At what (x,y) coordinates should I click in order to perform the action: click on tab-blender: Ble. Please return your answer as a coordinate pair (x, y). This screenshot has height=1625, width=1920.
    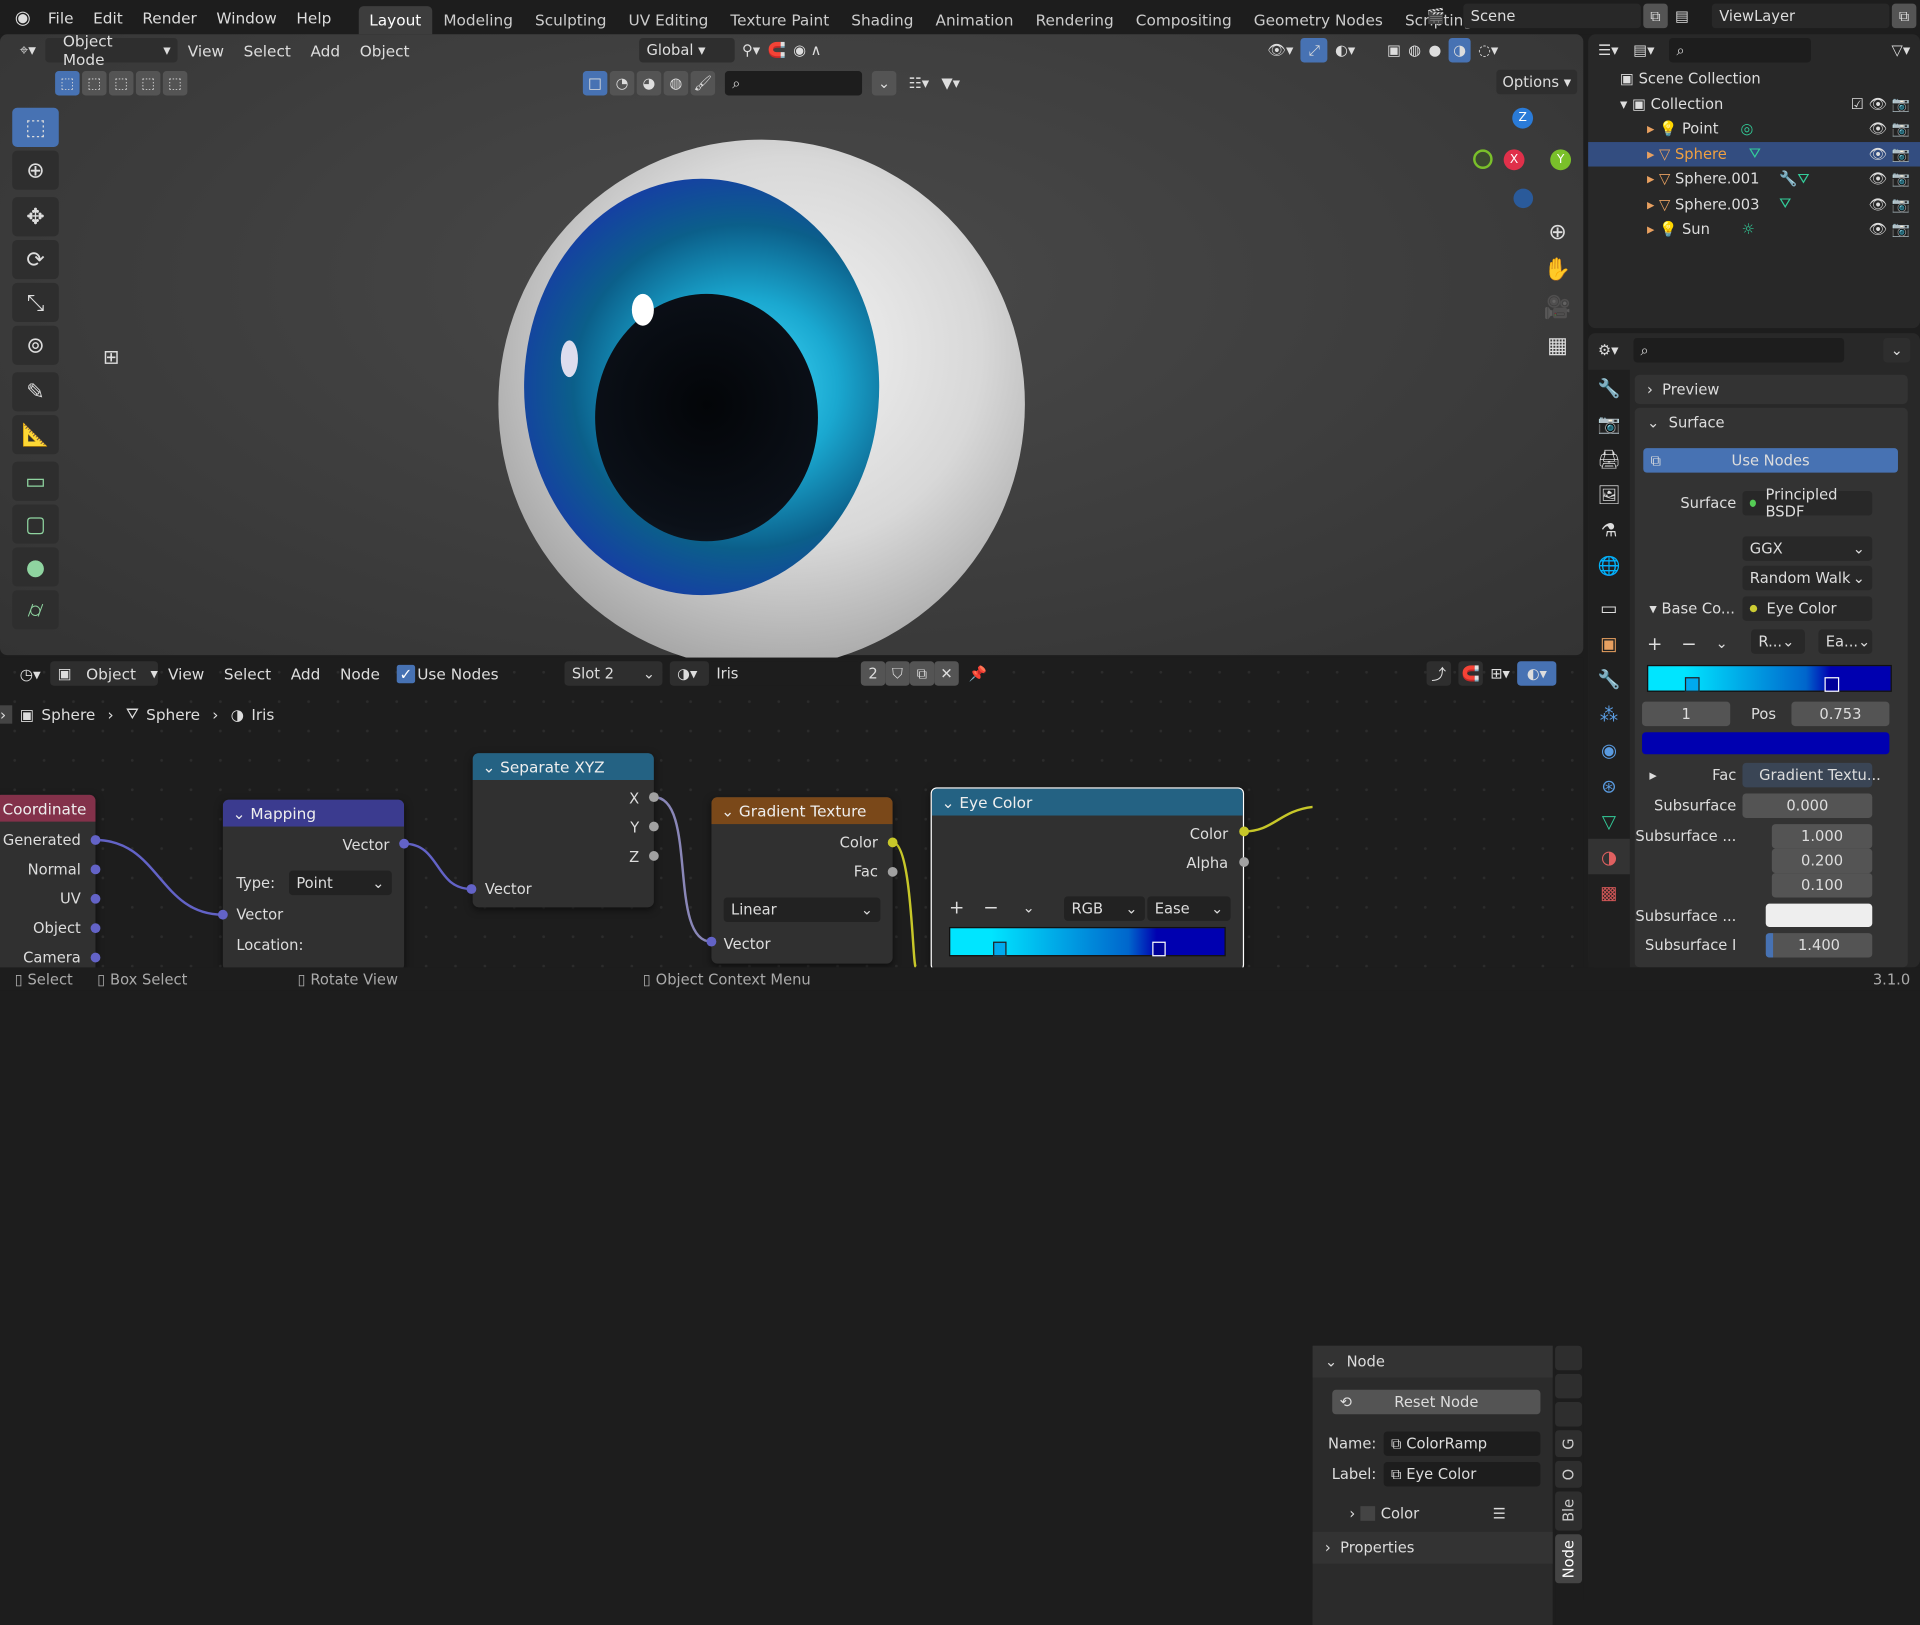
    Looking at the image, I should click on (1569, 1511).